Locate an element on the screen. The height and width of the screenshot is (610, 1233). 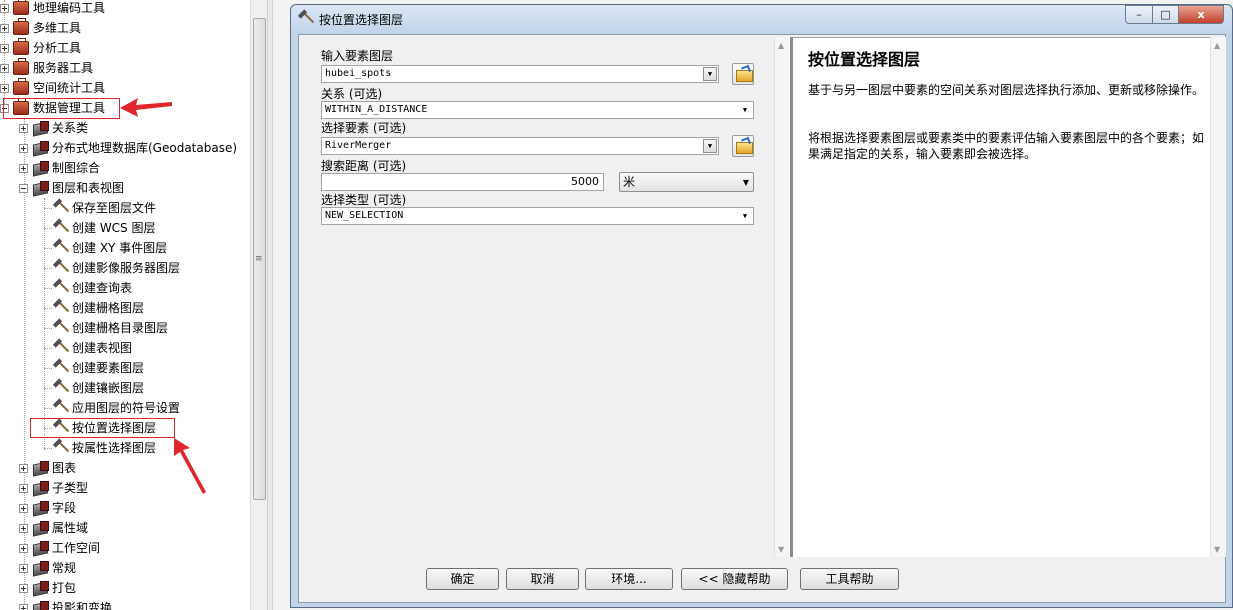
tree-tool-make-raster-catalog-layer: 创建栅格目录图层 is located at coordinates (110, 328).